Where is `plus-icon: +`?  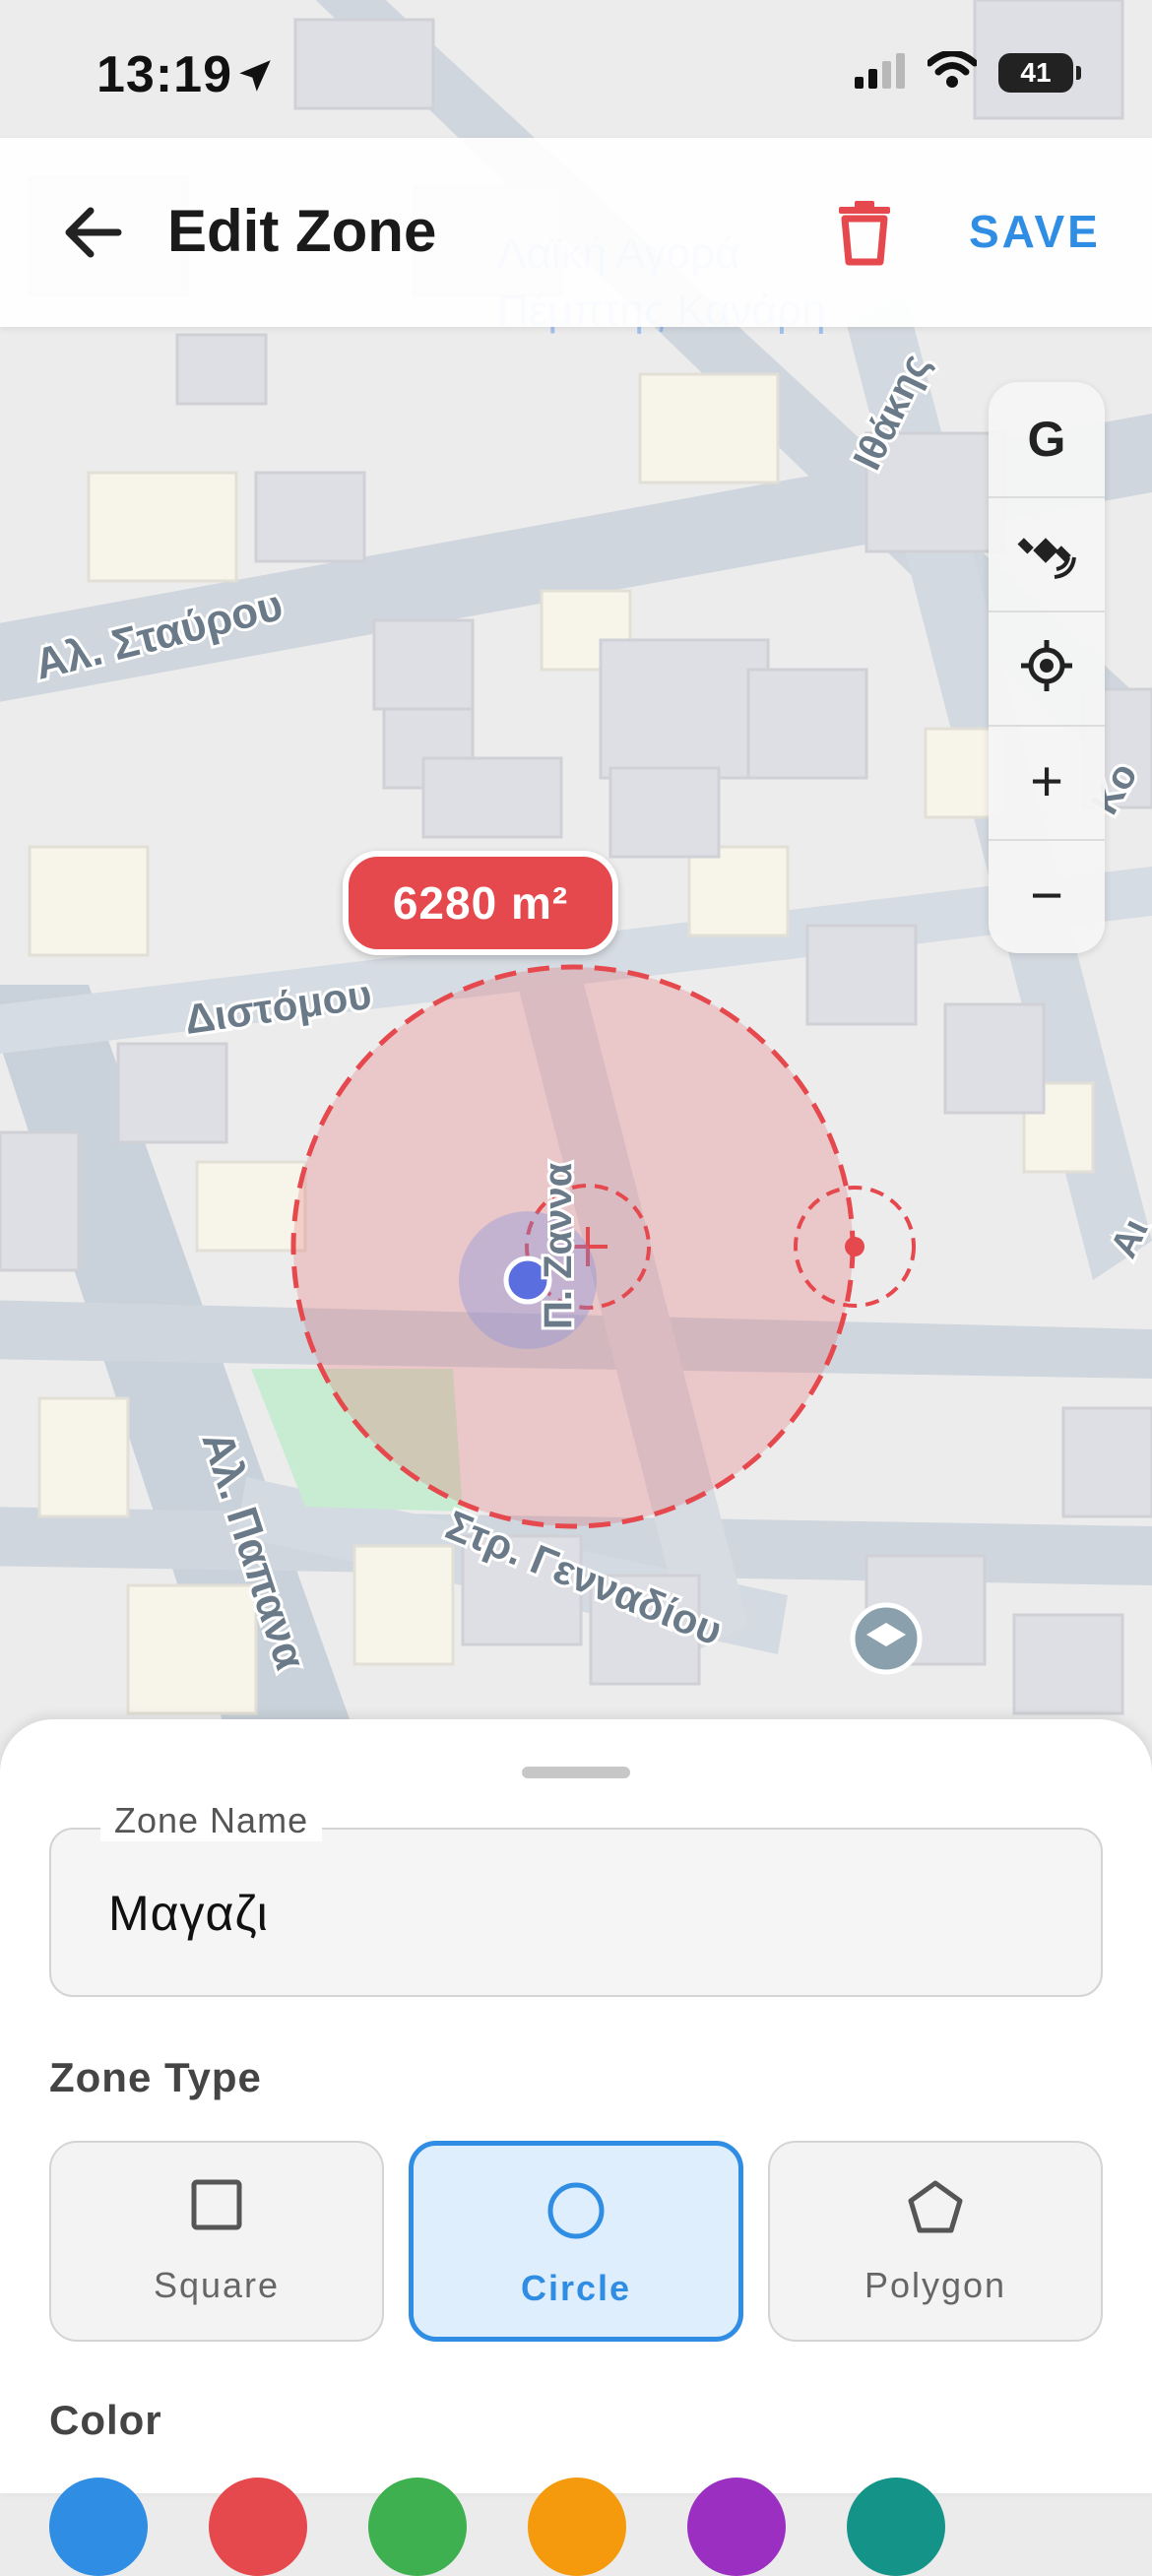
plus-icon: + is located at coordinates (1046, 781).